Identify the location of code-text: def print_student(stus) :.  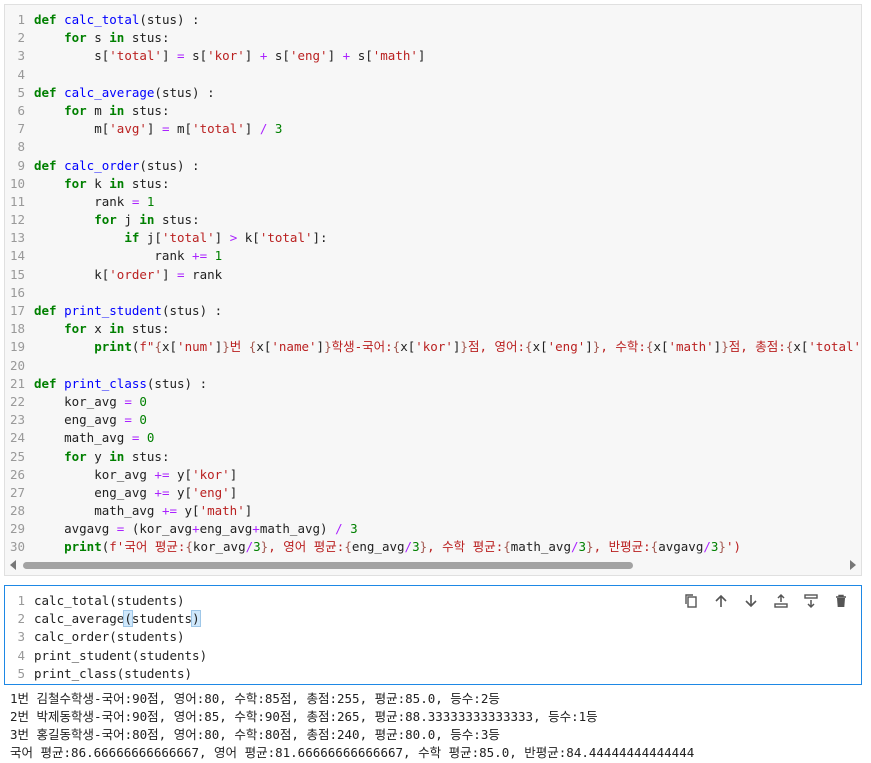
(128, 311).